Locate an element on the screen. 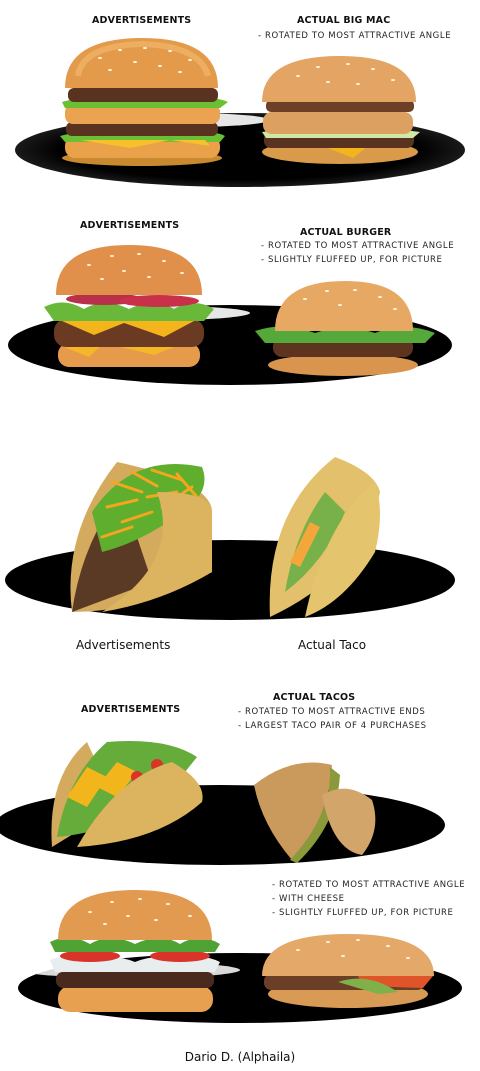 The image size is (480, 1071). ad-label: Advertisements is located at coordinates (123, 645).